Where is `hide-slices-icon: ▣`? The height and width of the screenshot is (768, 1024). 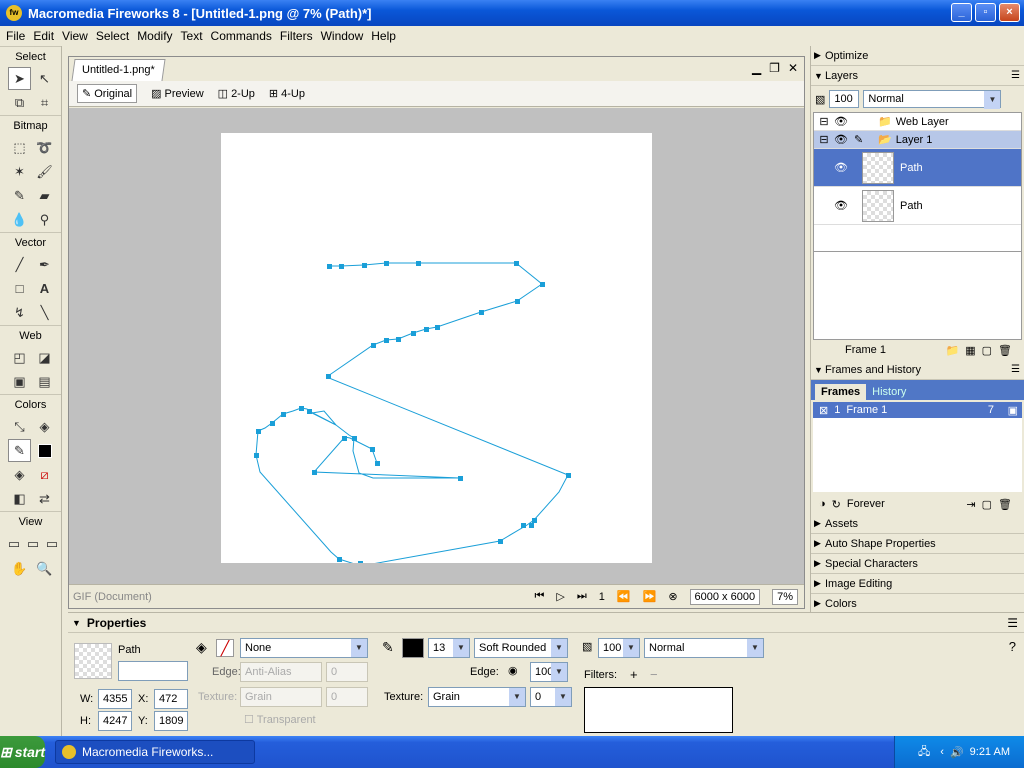 hide-slices-icon: ▣ is located at coordinates (19, 381).